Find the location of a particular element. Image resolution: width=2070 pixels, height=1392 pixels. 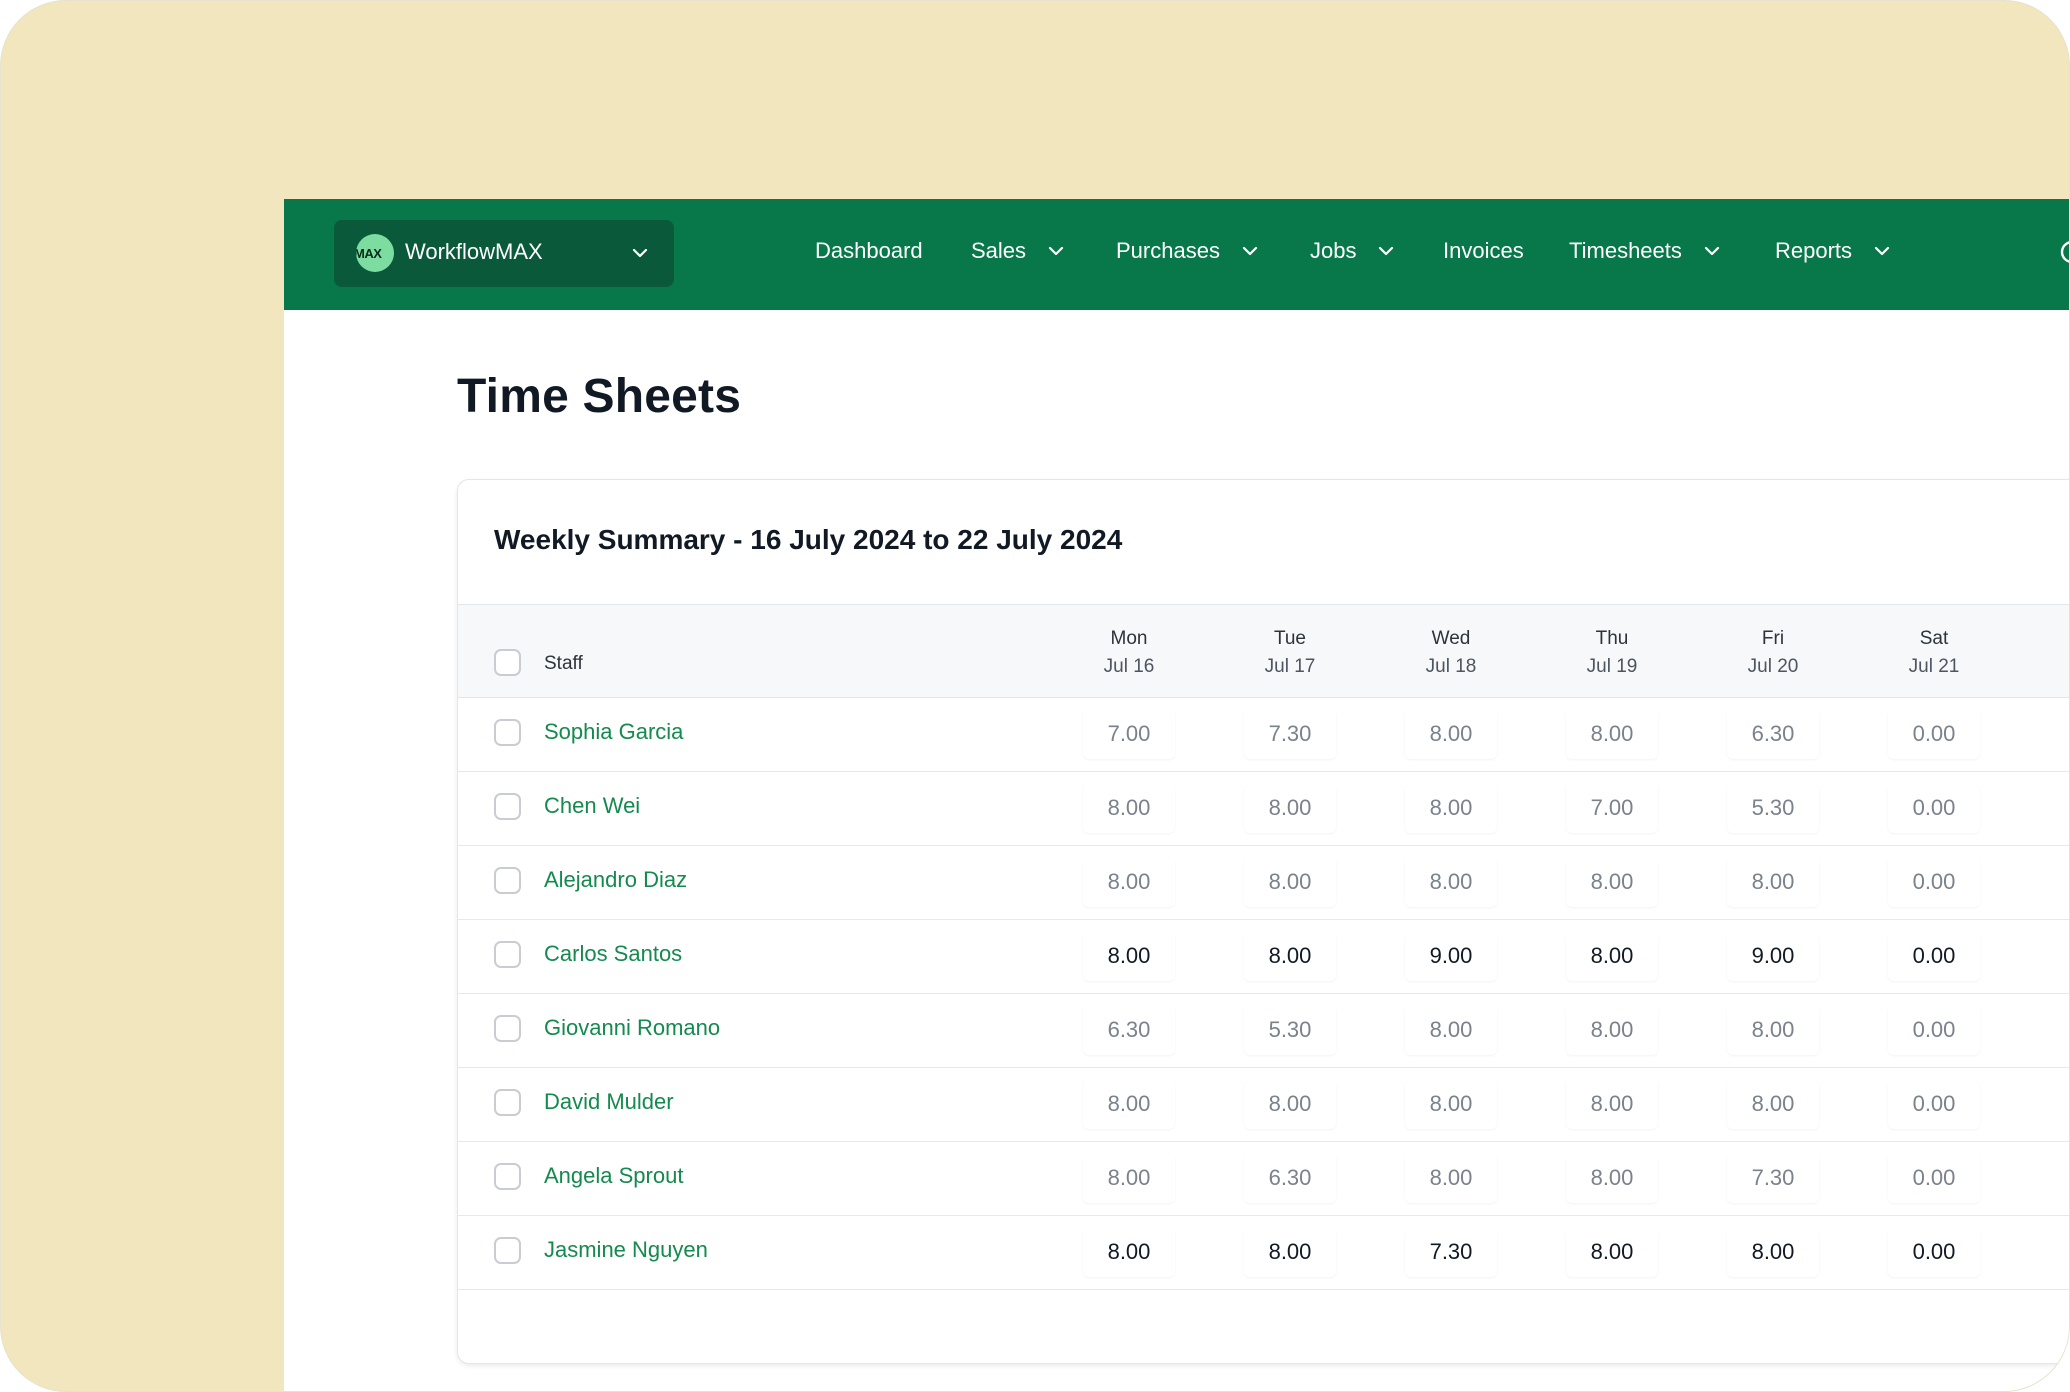

nav-item-label: Purchases is located at coordinates (1168, 250).